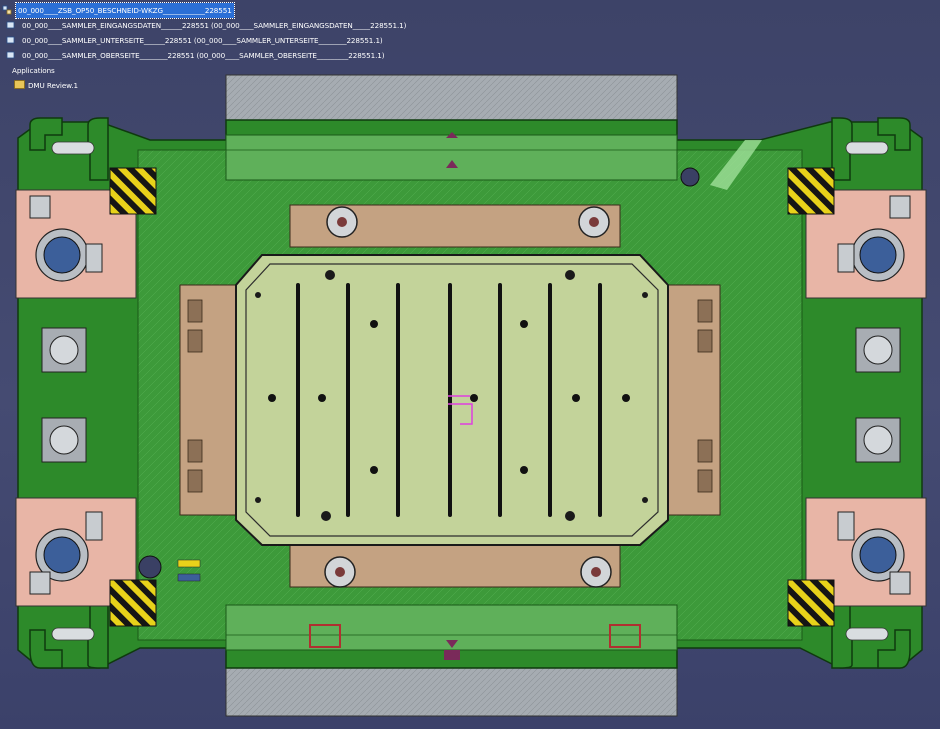 The height and width of the screenshot is (729, 940). I want to click on tree-applications-label: Applications, so click(33, 70).